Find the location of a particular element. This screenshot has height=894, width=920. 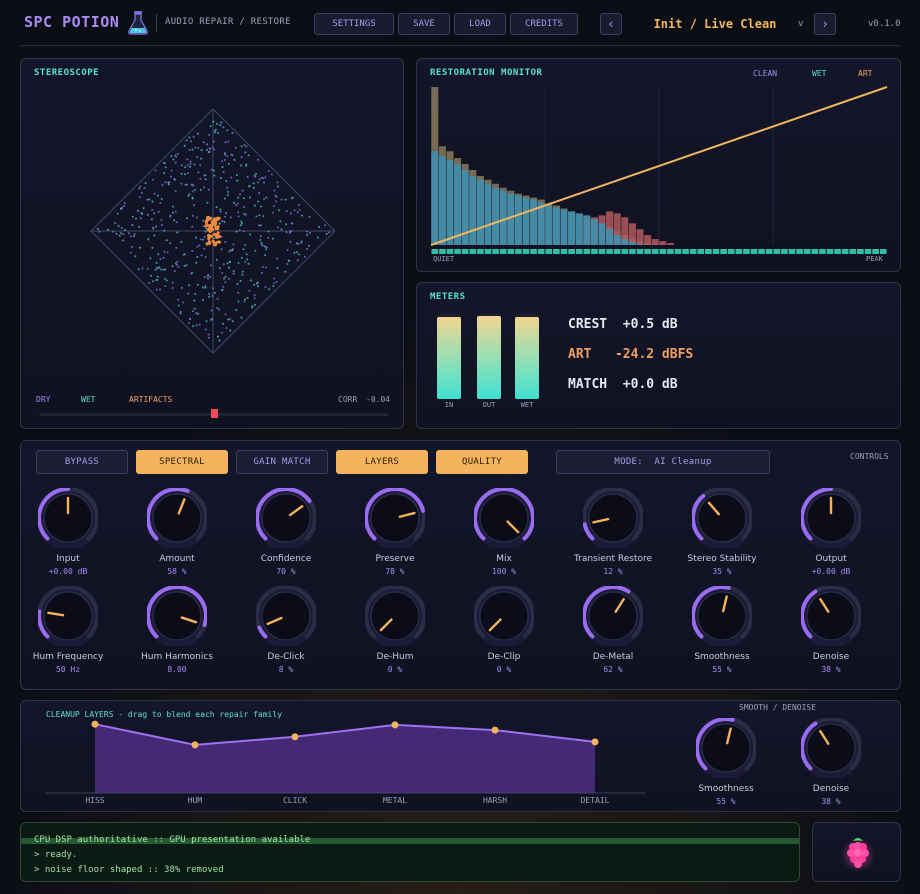

layer-label: CLICK is located at coordinates (295, 800).